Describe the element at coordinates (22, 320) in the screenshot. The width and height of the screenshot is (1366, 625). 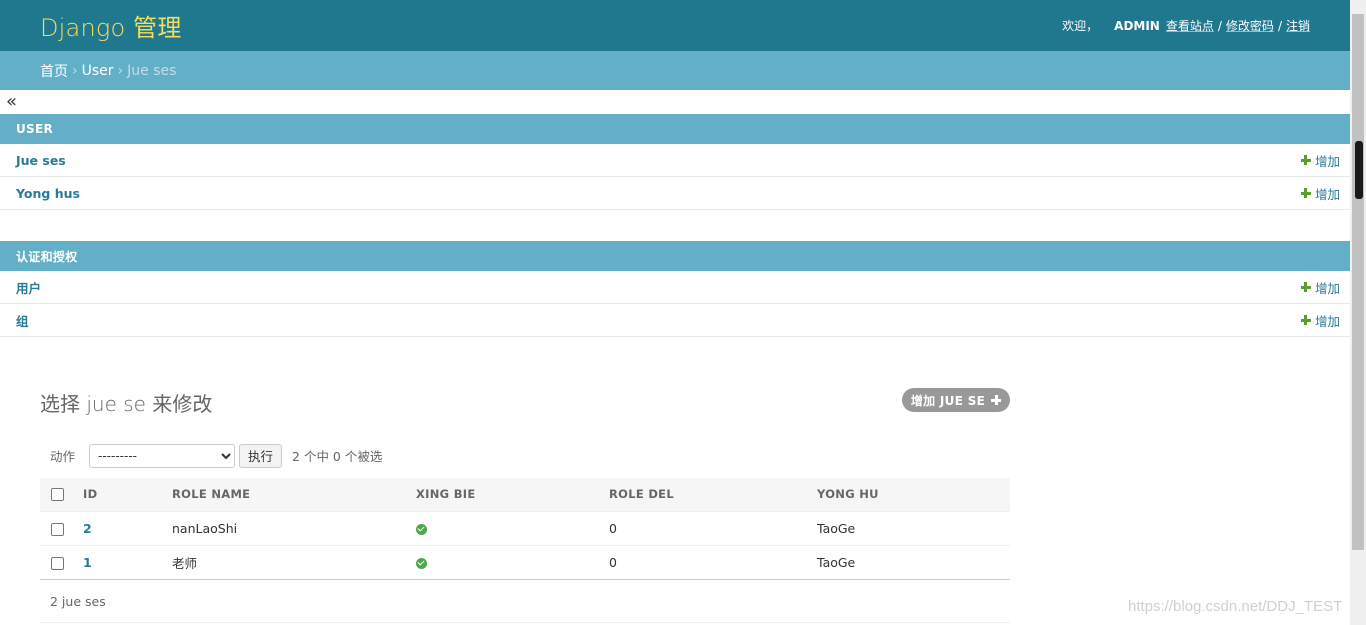
I see `model-link-groups: 组` at that location.